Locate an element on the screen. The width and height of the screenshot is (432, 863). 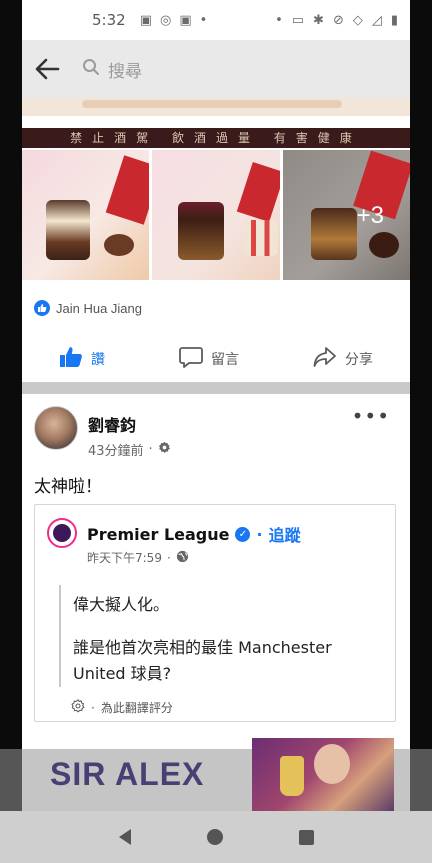
share-button: 分享 is located at coordinates (343, 359).